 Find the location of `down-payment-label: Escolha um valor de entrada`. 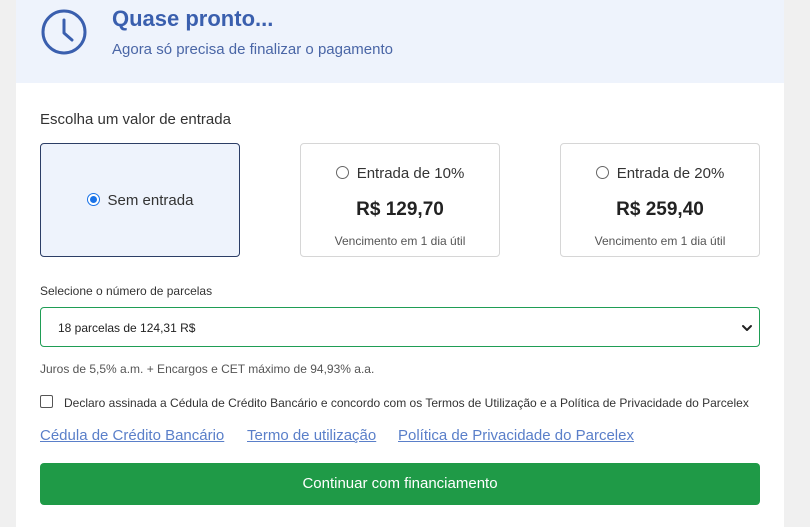

down-payment-label: Escolha um valor de entrada is located at coordinates (135, 119).